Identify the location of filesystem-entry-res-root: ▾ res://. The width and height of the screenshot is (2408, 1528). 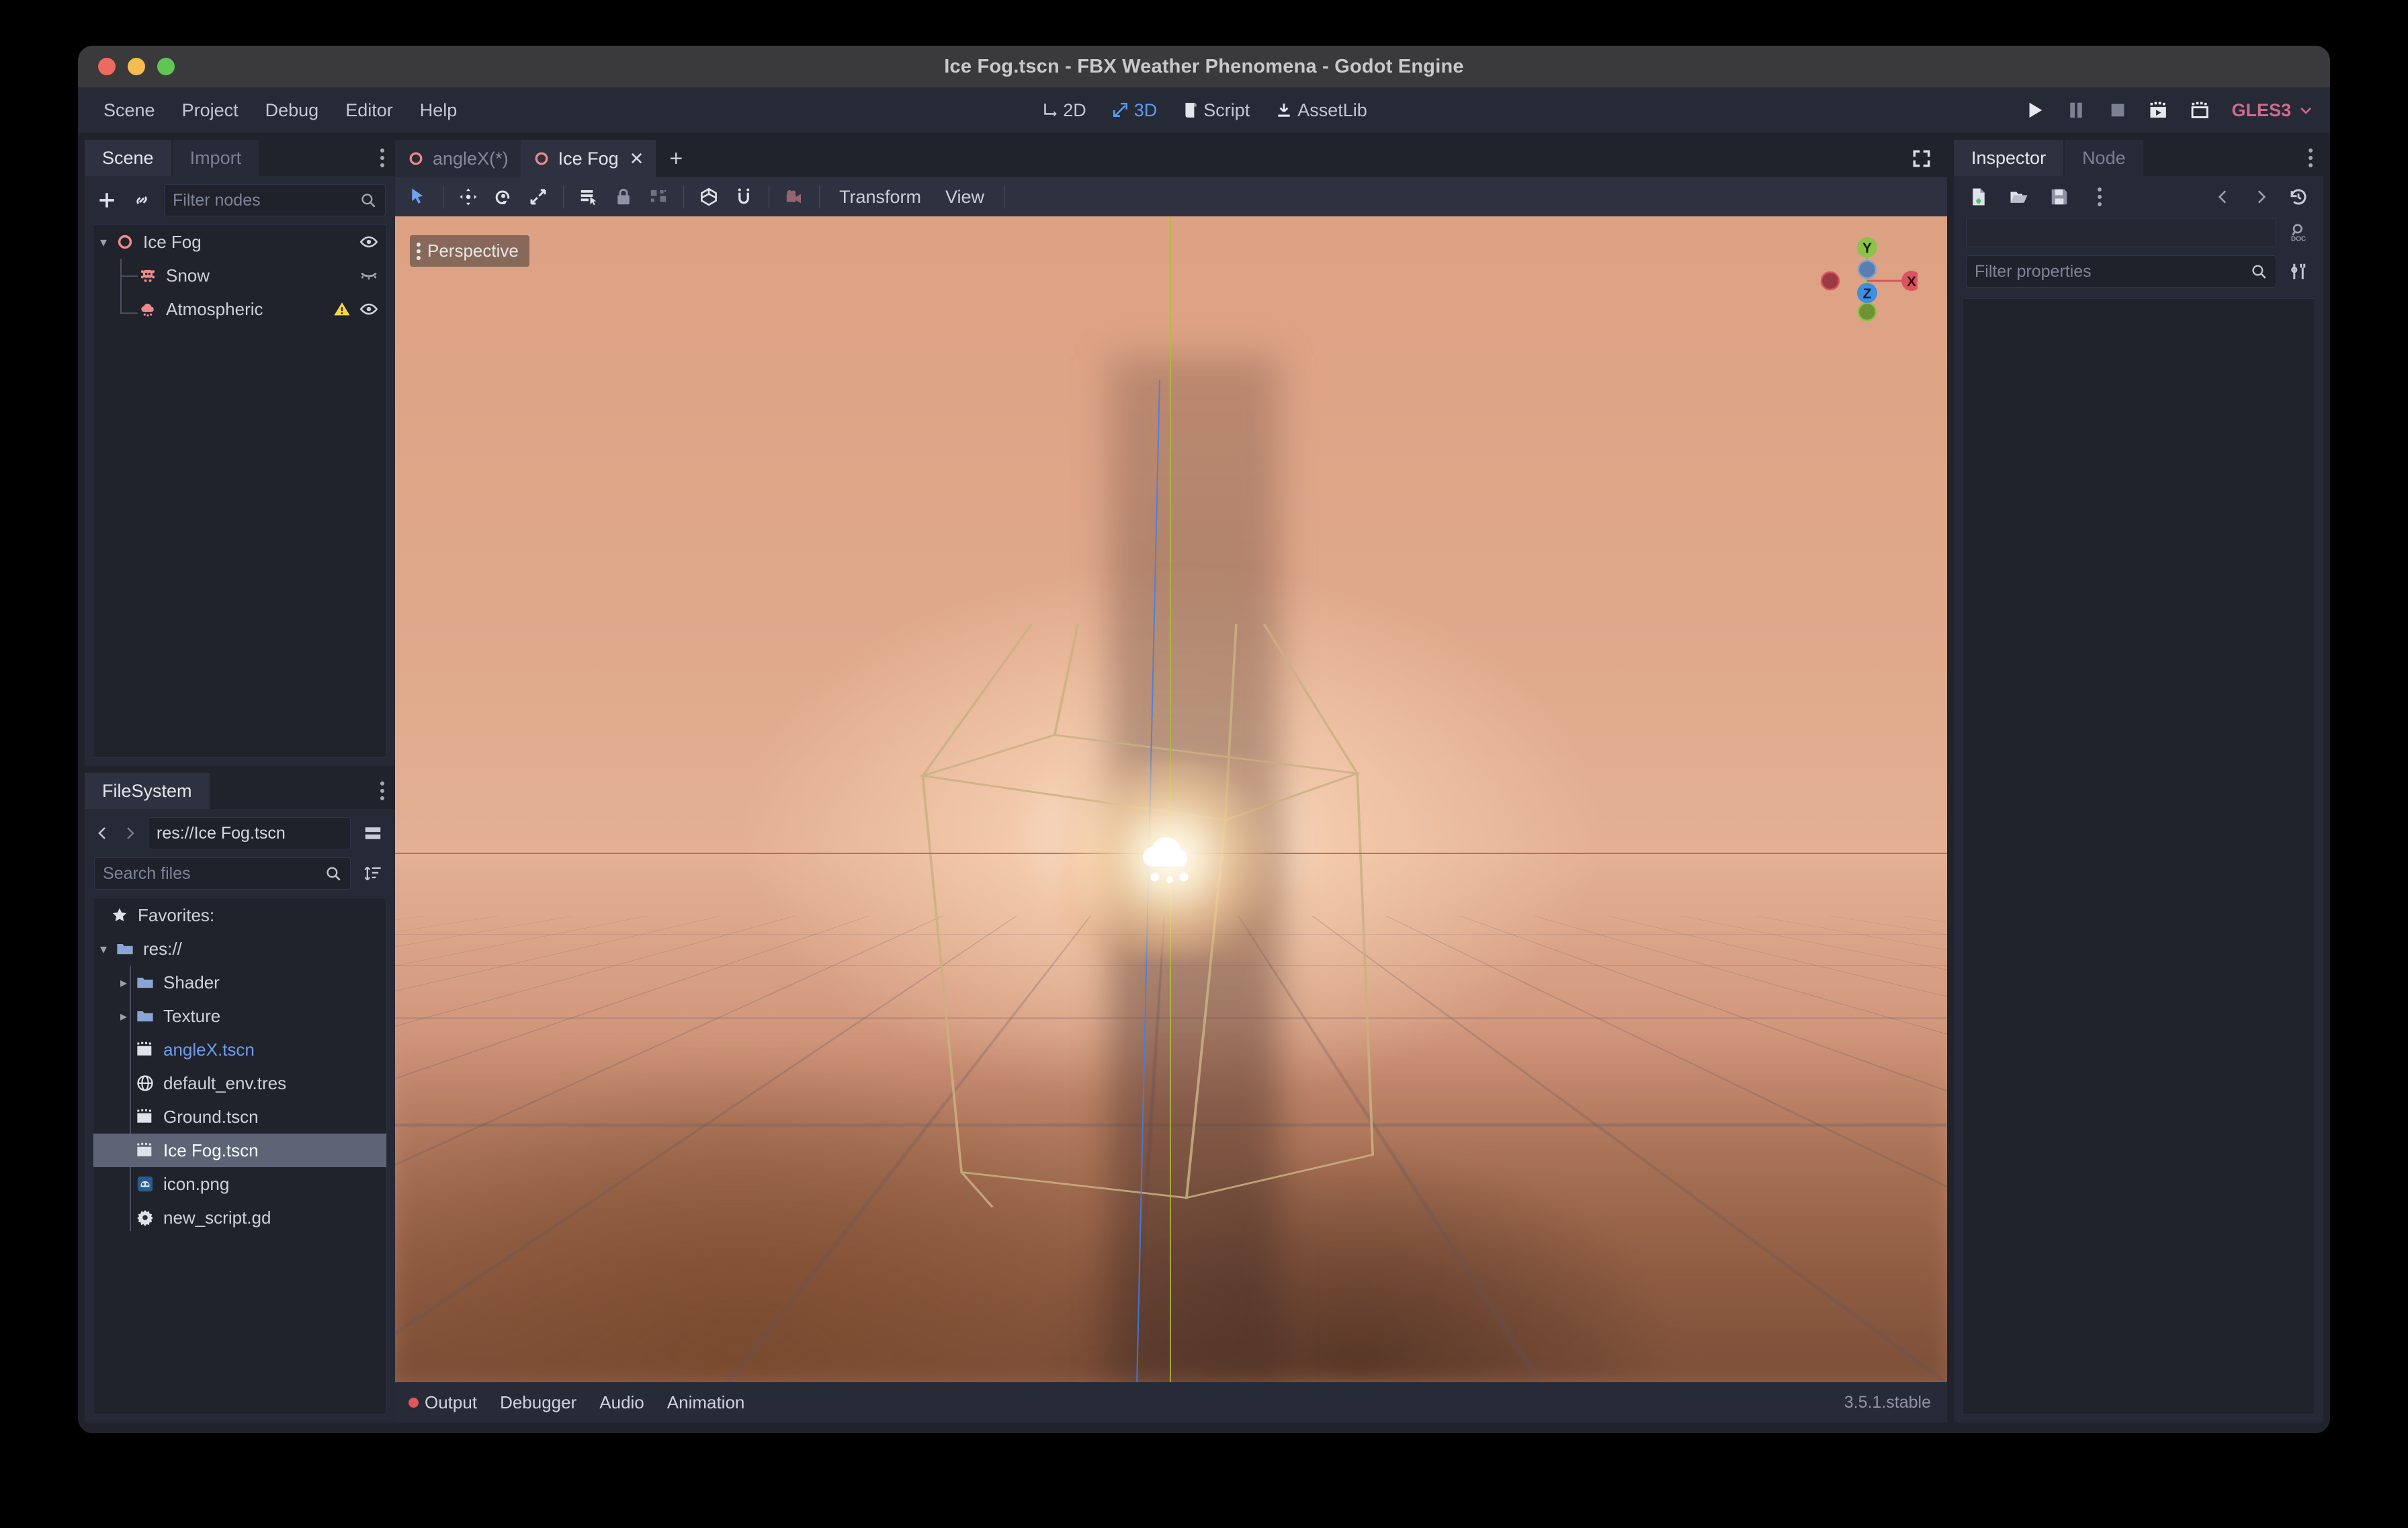
(239, 949).